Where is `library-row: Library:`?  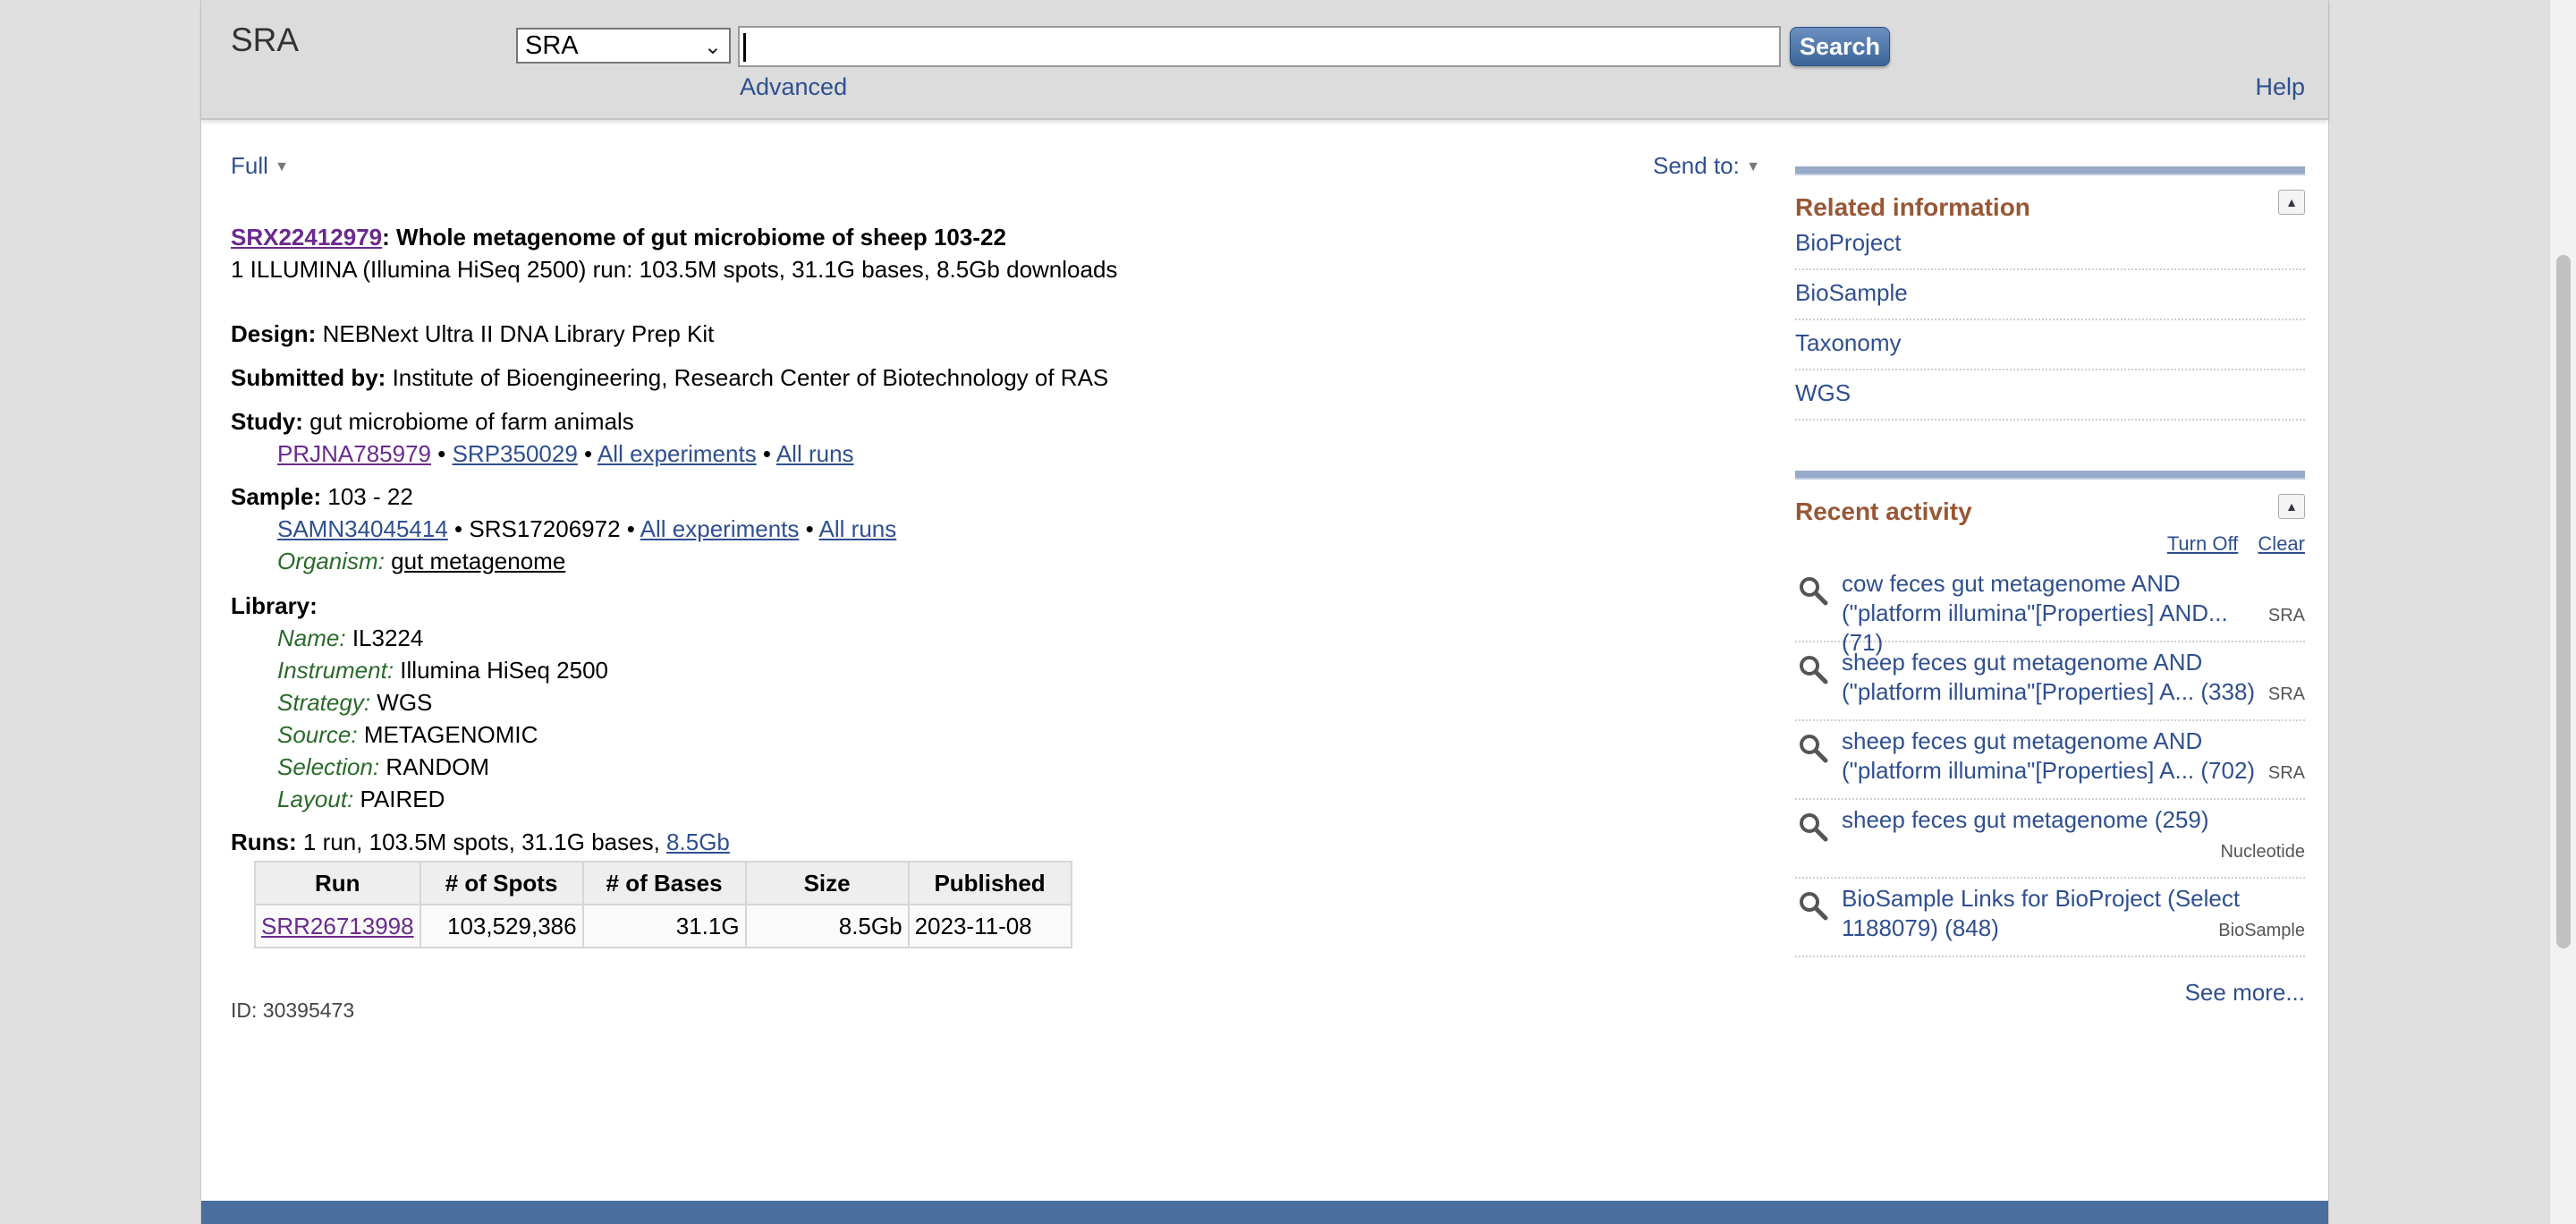
library-row: Library: is located at coordinates (274, 606).